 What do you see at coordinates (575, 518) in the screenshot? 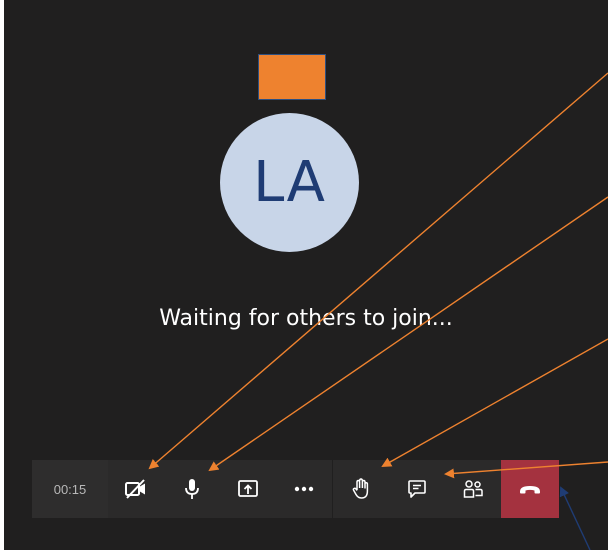
I see `arrow-to-hang-up` at bounding box center [575, 518].